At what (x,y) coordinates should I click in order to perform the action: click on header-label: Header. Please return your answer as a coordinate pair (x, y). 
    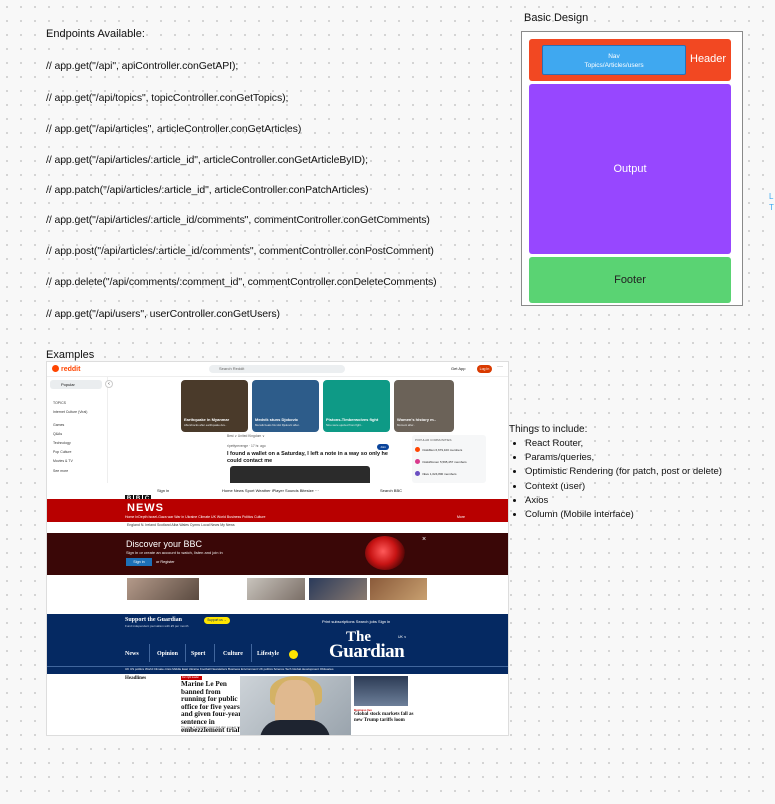
    Looking at the image, I should click on (708, 59).